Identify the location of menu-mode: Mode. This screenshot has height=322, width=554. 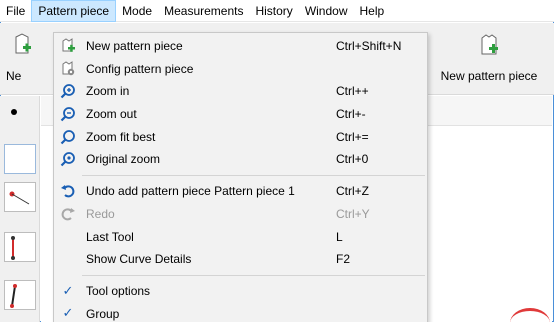
(137, 11).